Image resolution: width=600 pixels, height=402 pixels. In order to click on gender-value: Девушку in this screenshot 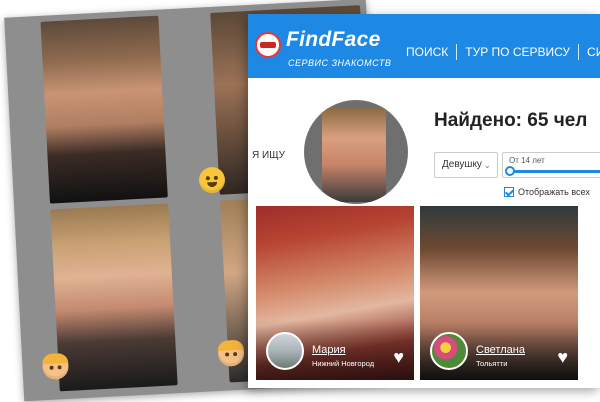, I will do `click(462, 164)`.